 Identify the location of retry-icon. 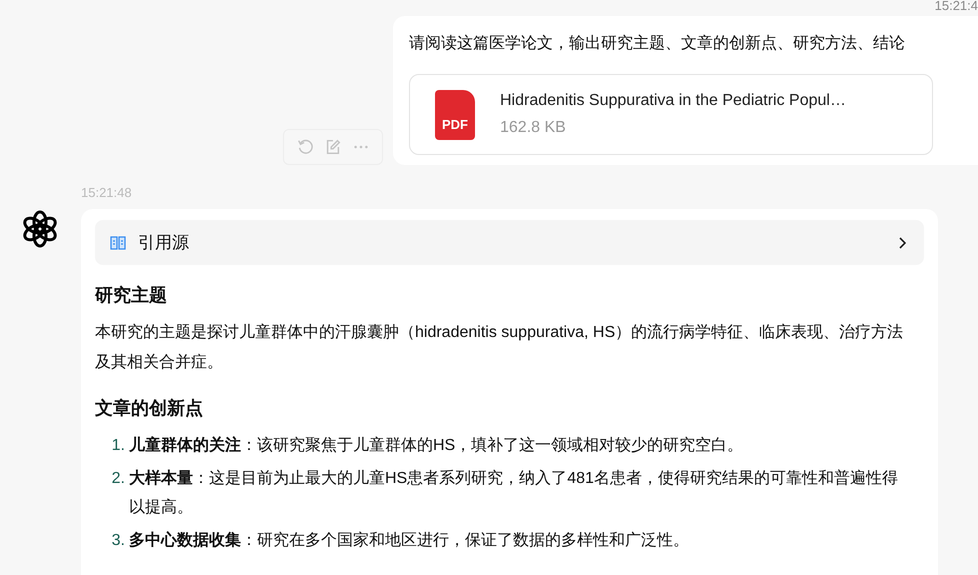
(305, 147).